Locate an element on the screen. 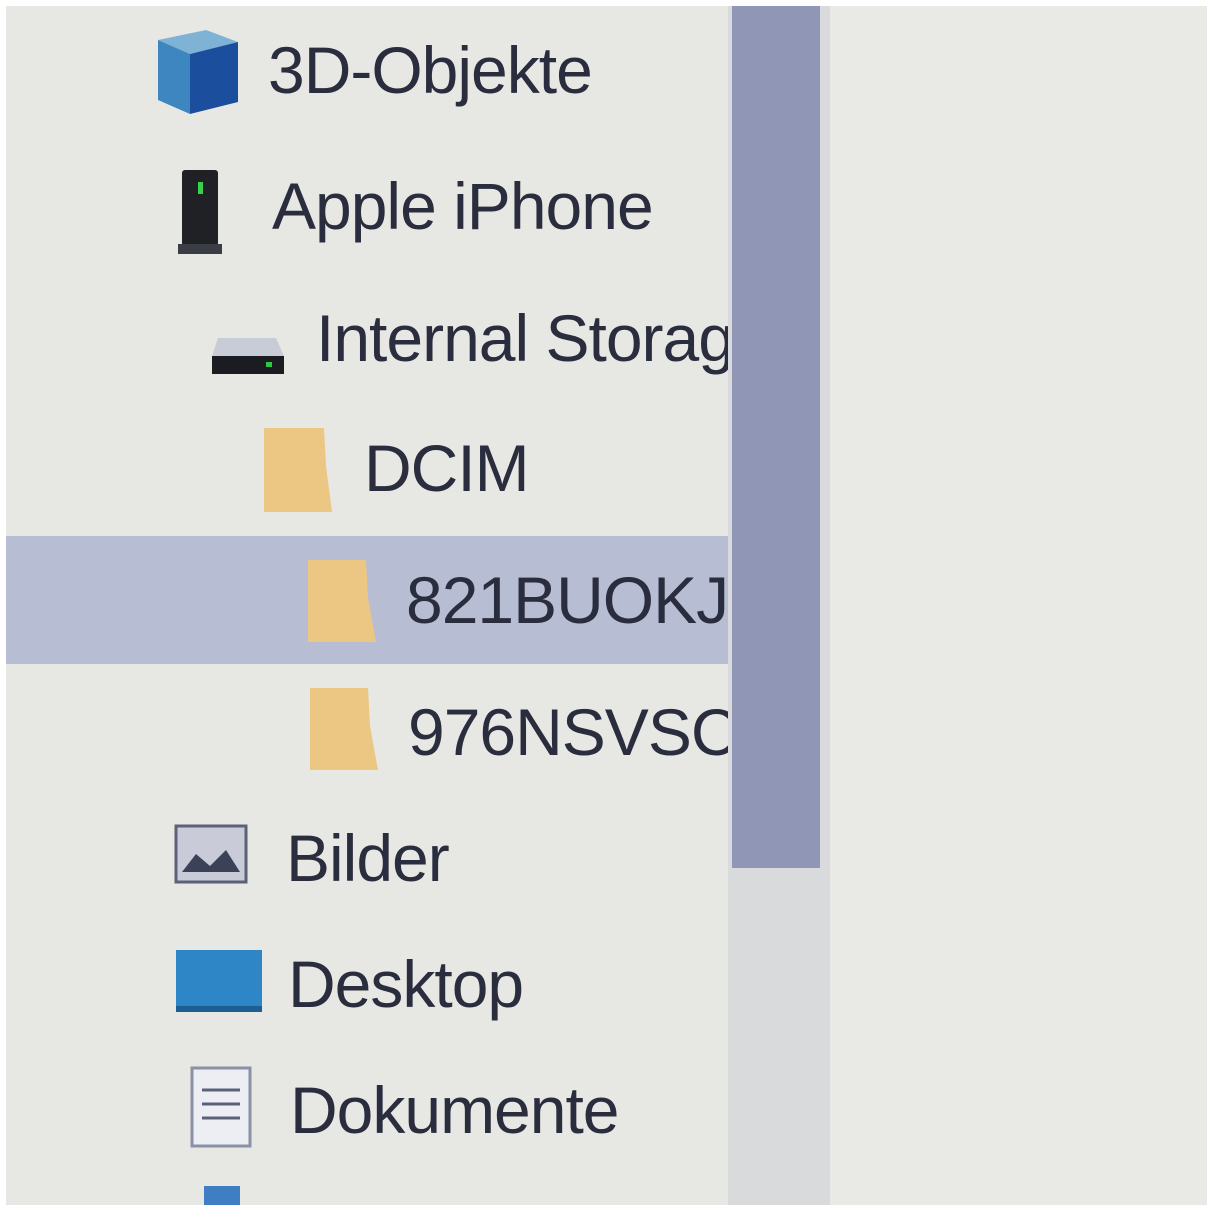  nav-item-label: Desktop is located at coordinates (406, 984).